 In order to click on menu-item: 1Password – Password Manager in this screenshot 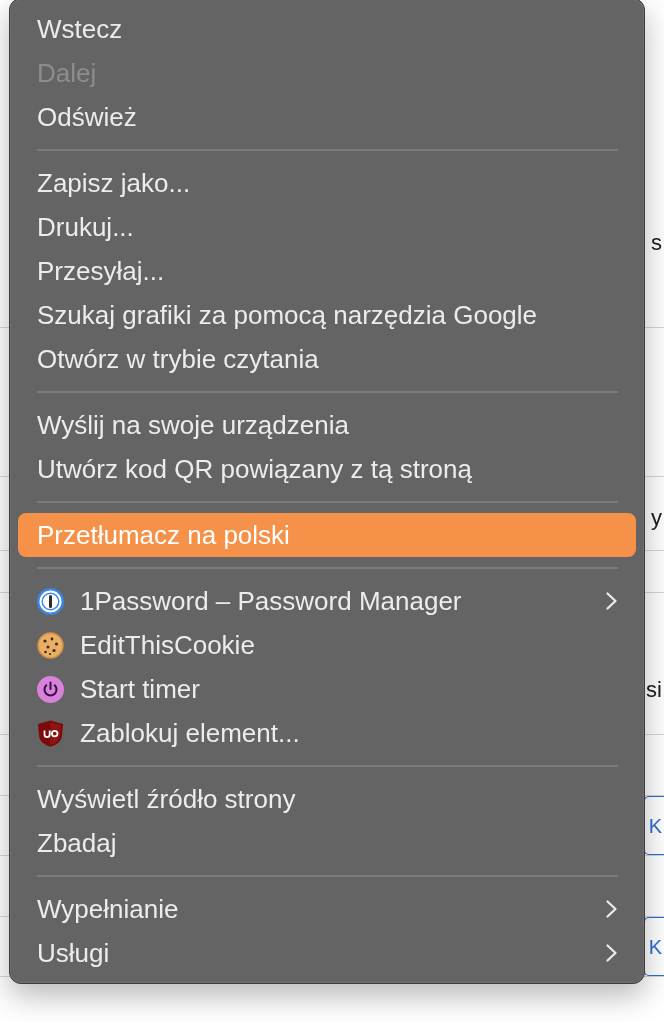, I will do `click(327, 601)`.